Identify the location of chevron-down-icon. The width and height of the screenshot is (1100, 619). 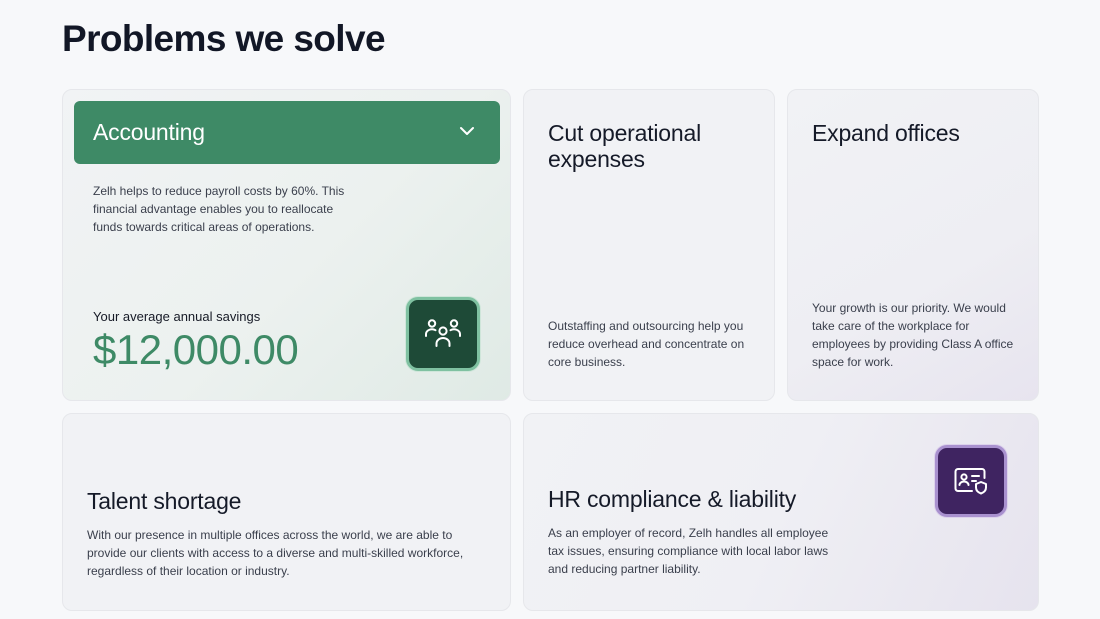
(467, 131).